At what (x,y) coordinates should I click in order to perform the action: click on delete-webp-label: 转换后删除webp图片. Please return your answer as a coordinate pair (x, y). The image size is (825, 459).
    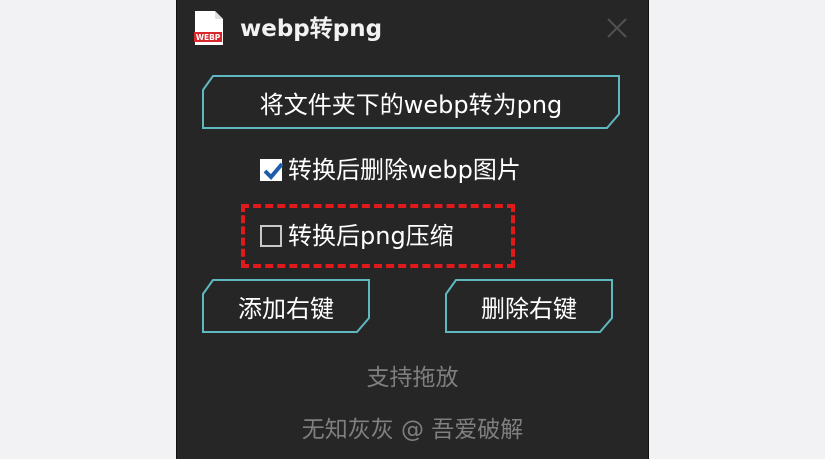
    Looking at the image, I should click on (404, 170).